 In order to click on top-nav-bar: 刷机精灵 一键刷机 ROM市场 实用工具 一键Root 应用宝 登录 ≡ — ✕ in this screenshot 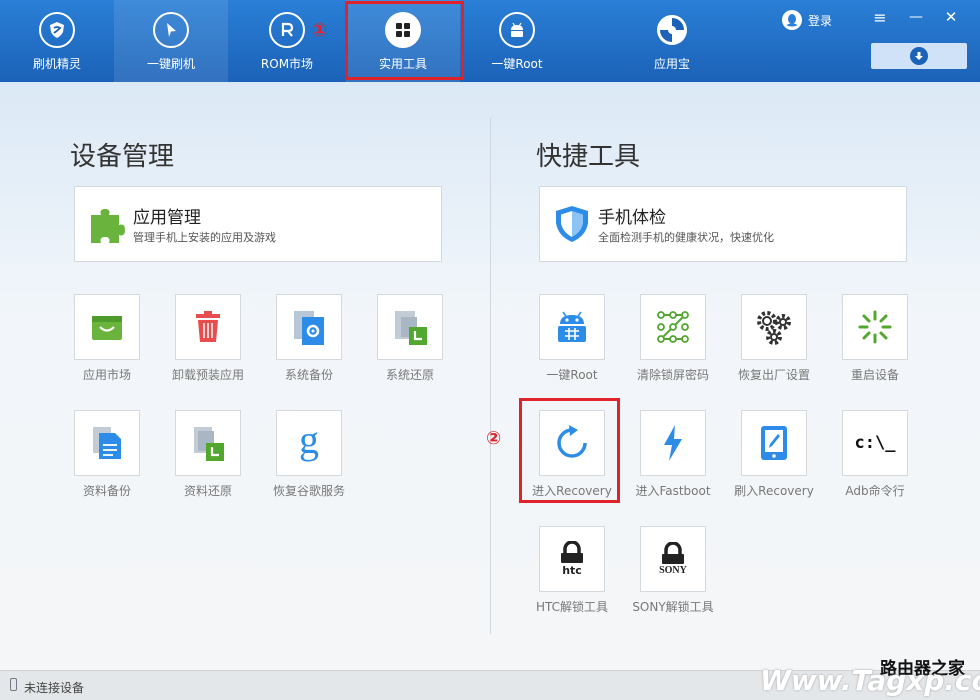, I will do `click(490, 41)`.